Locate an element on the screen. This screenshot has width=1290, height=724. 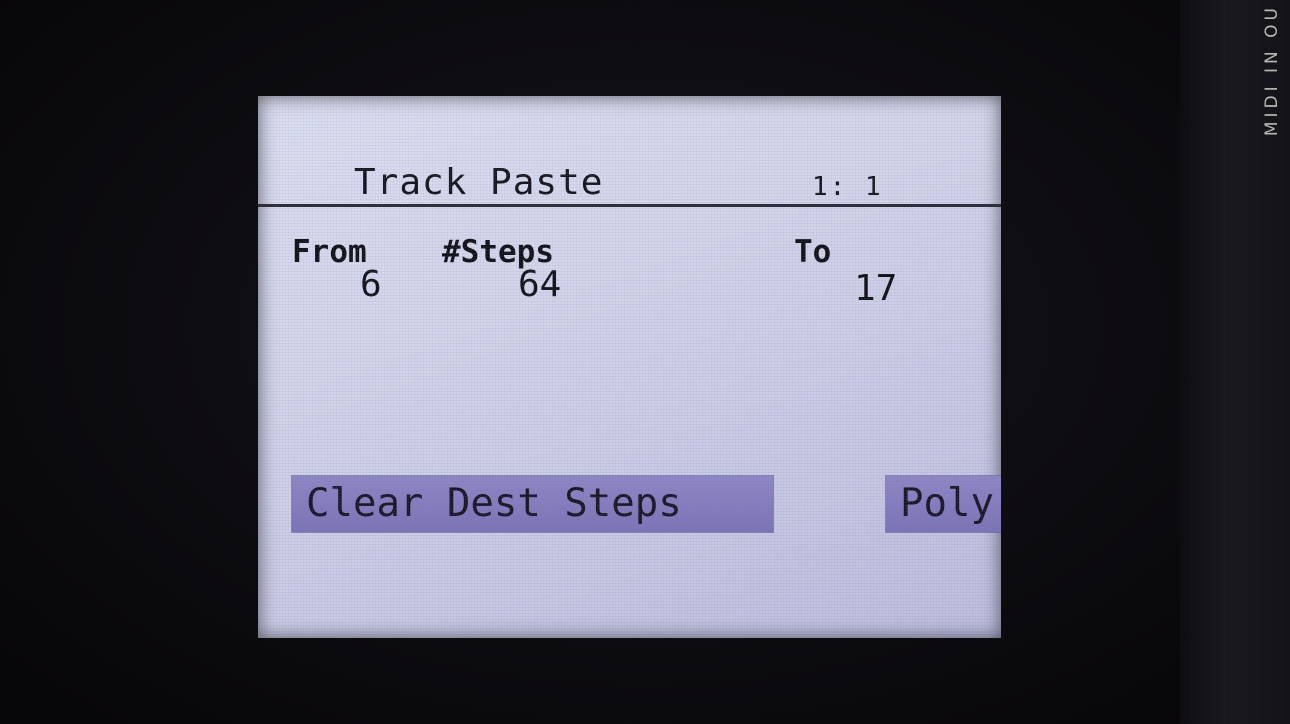
steps-value: 64 is located at coordinates (539, 284).